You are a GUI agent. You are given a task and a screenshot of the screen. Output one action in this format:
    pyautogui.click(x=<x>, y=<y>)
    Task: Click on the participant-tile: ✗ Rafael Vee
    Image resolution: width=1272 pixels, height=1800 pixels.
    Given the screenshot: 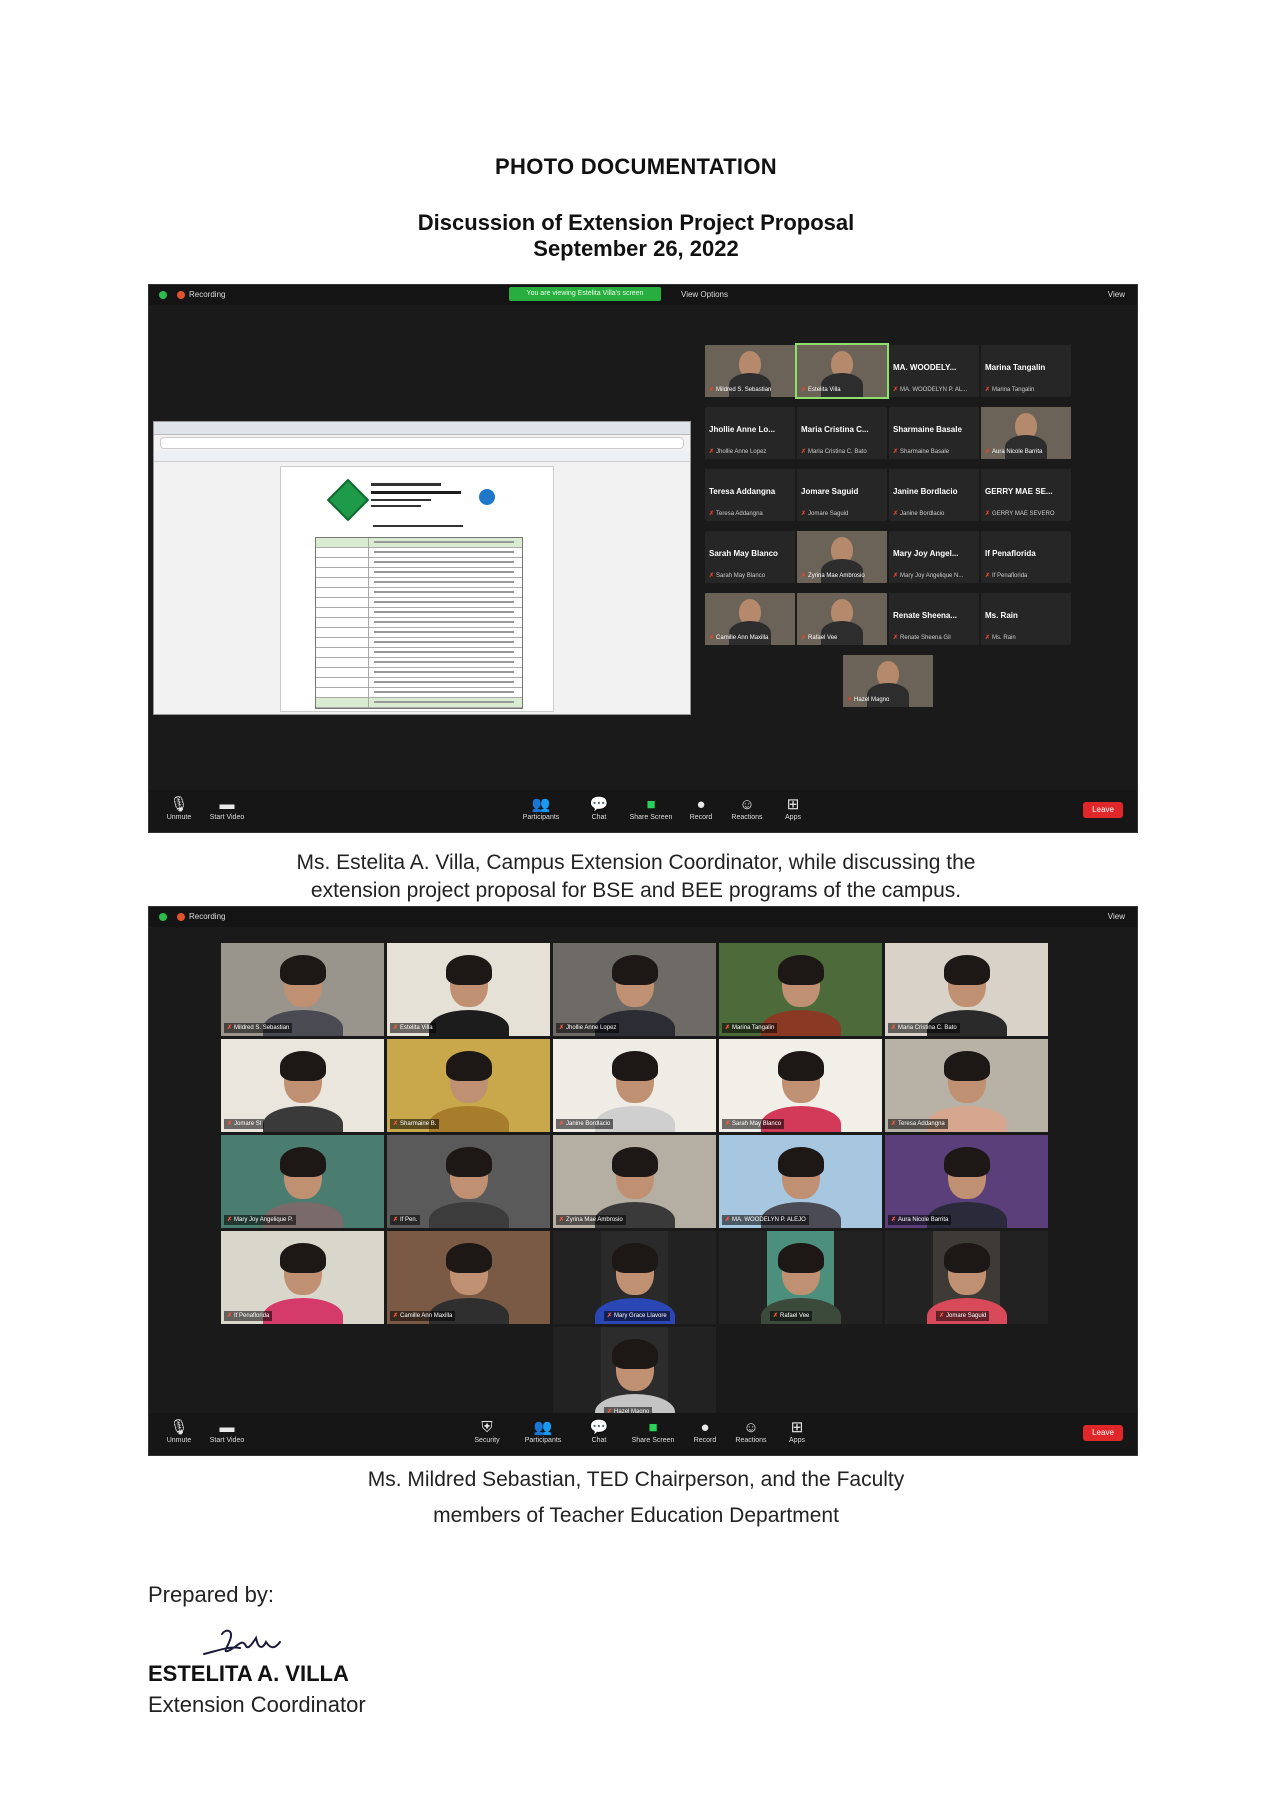 What is the action you would take?
    pyautogui.click(x=842, y=619)
    